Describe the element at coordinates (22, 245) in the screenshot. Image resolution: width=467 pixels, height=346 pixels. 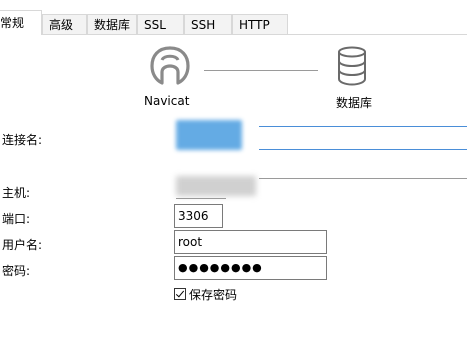
I see `username-label: 用户名:` at that location.